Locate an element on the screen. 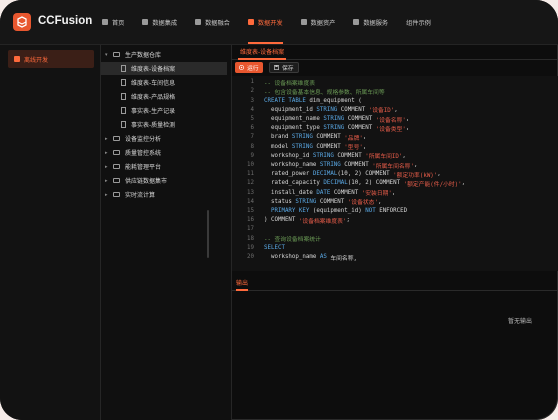 The width and height of the screenshot is (558, 420). code-token: model is located at coordinates (278, 146).